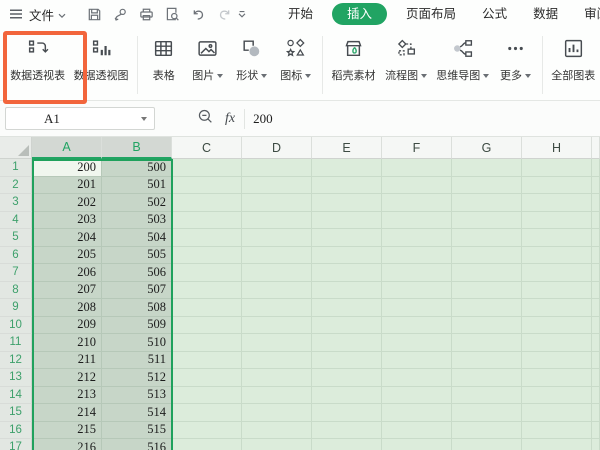 This screenshot has width=600, height=450. I want to click on cell-A16: 215, so click(67, 430).